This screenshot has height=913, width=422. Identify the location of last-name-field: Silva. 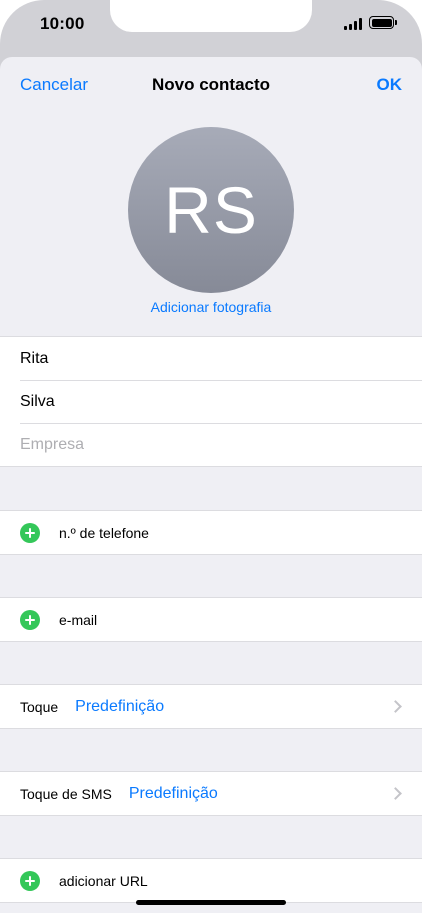
(211, 401).